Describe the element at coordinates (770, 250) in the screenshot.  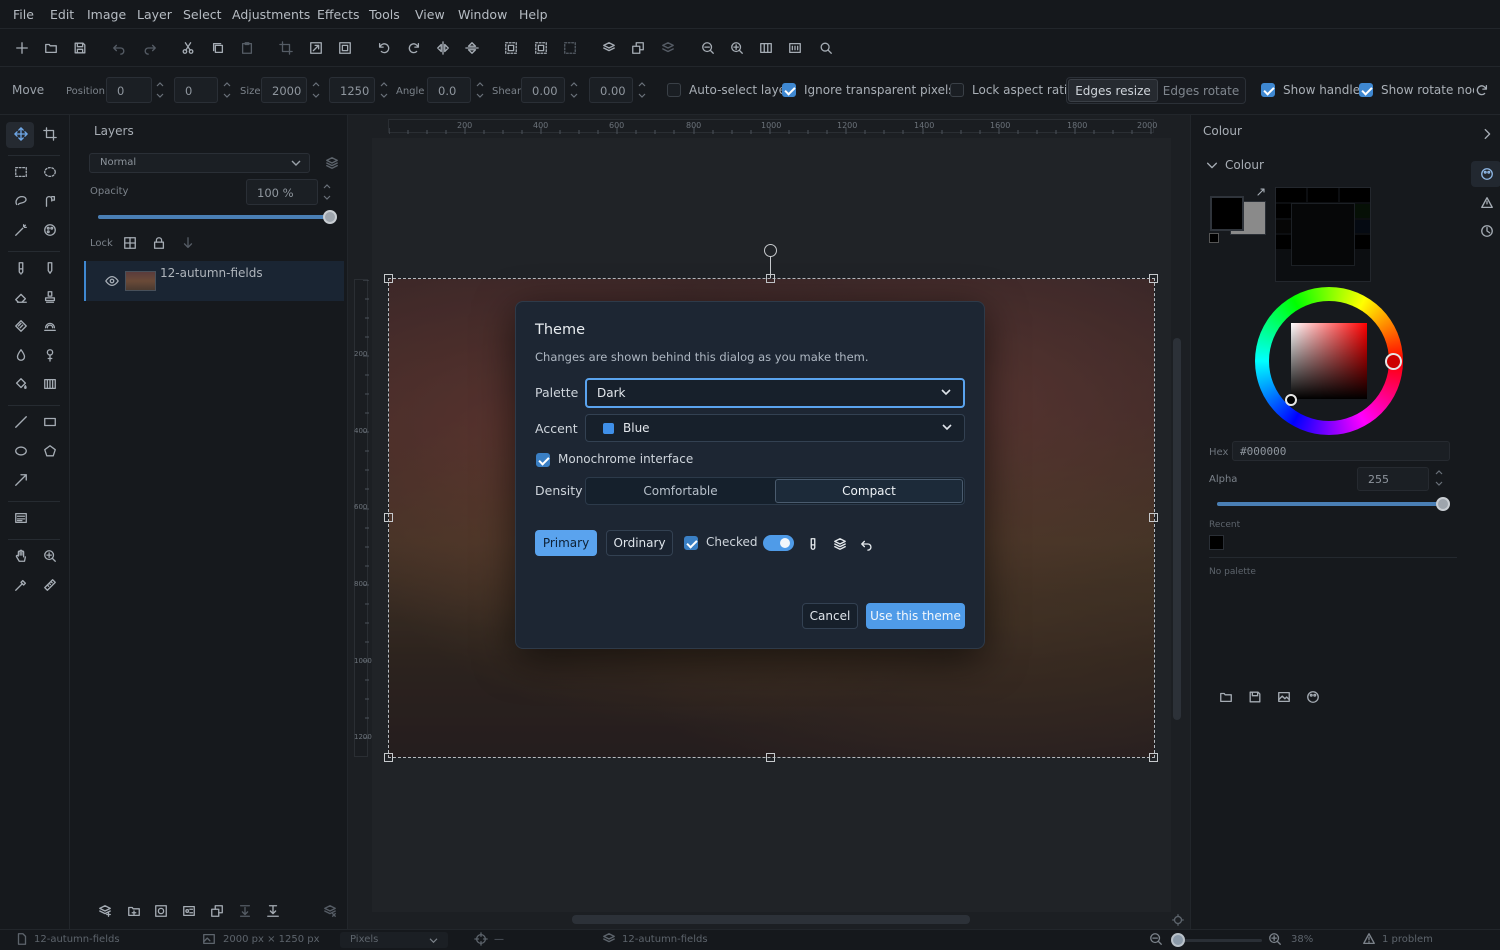
I see `rotate-handle` at that location.